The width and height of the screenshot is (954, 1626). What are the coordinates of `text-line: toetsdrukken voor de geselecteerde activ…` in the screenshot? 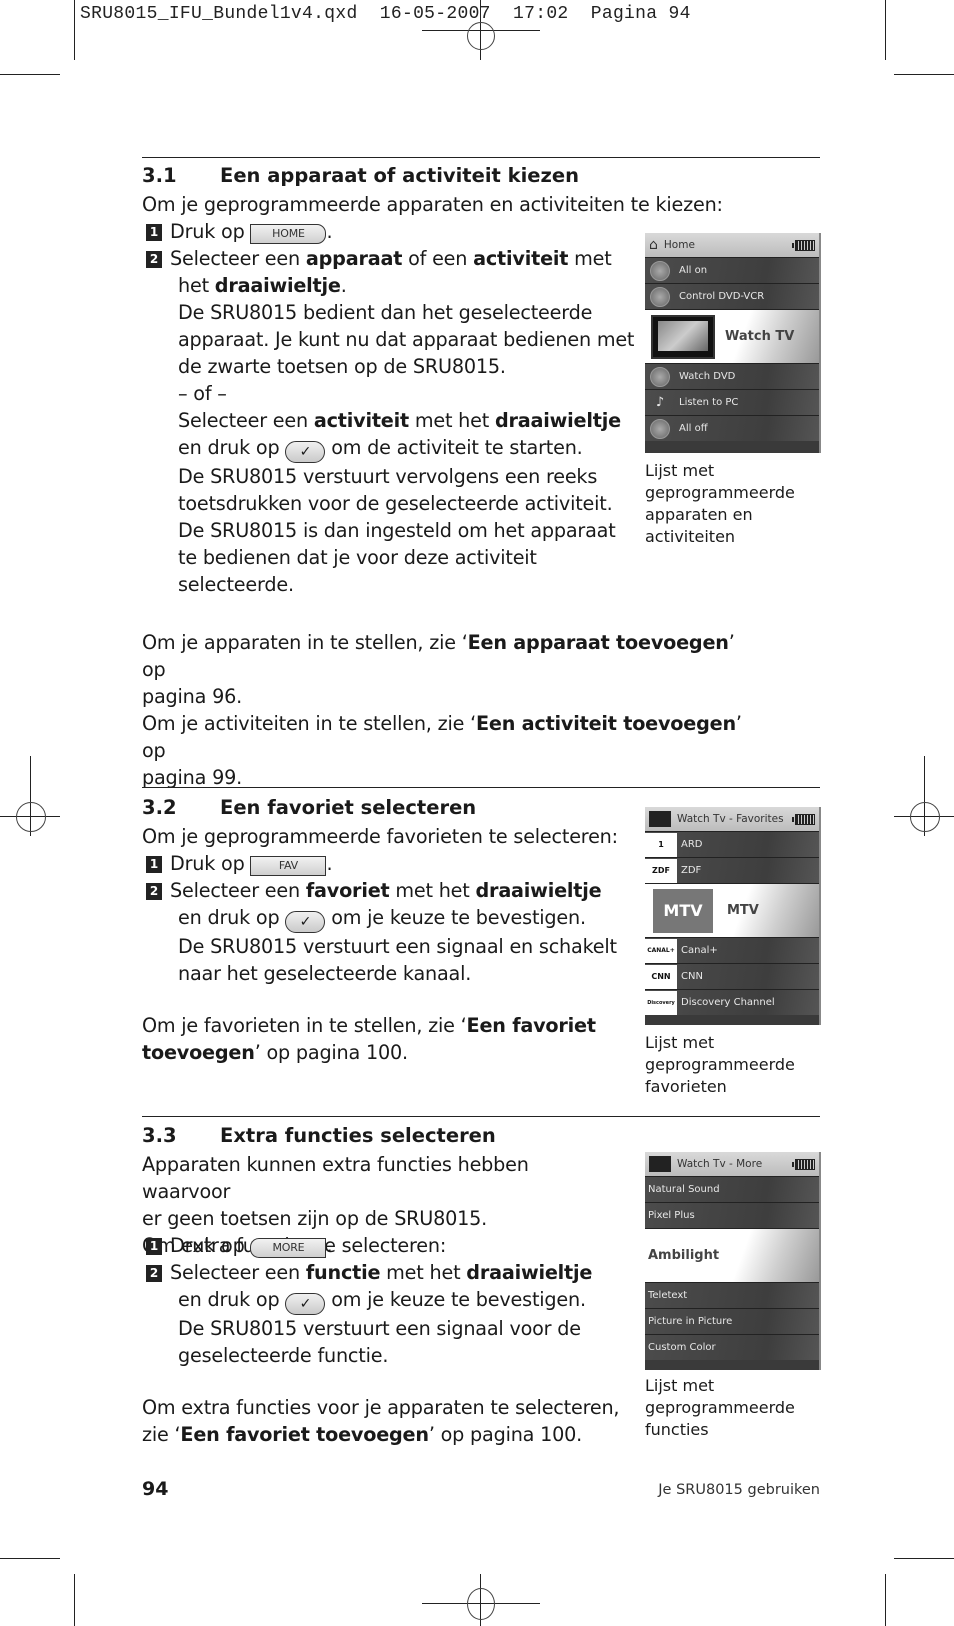 It's located at (395, 503).